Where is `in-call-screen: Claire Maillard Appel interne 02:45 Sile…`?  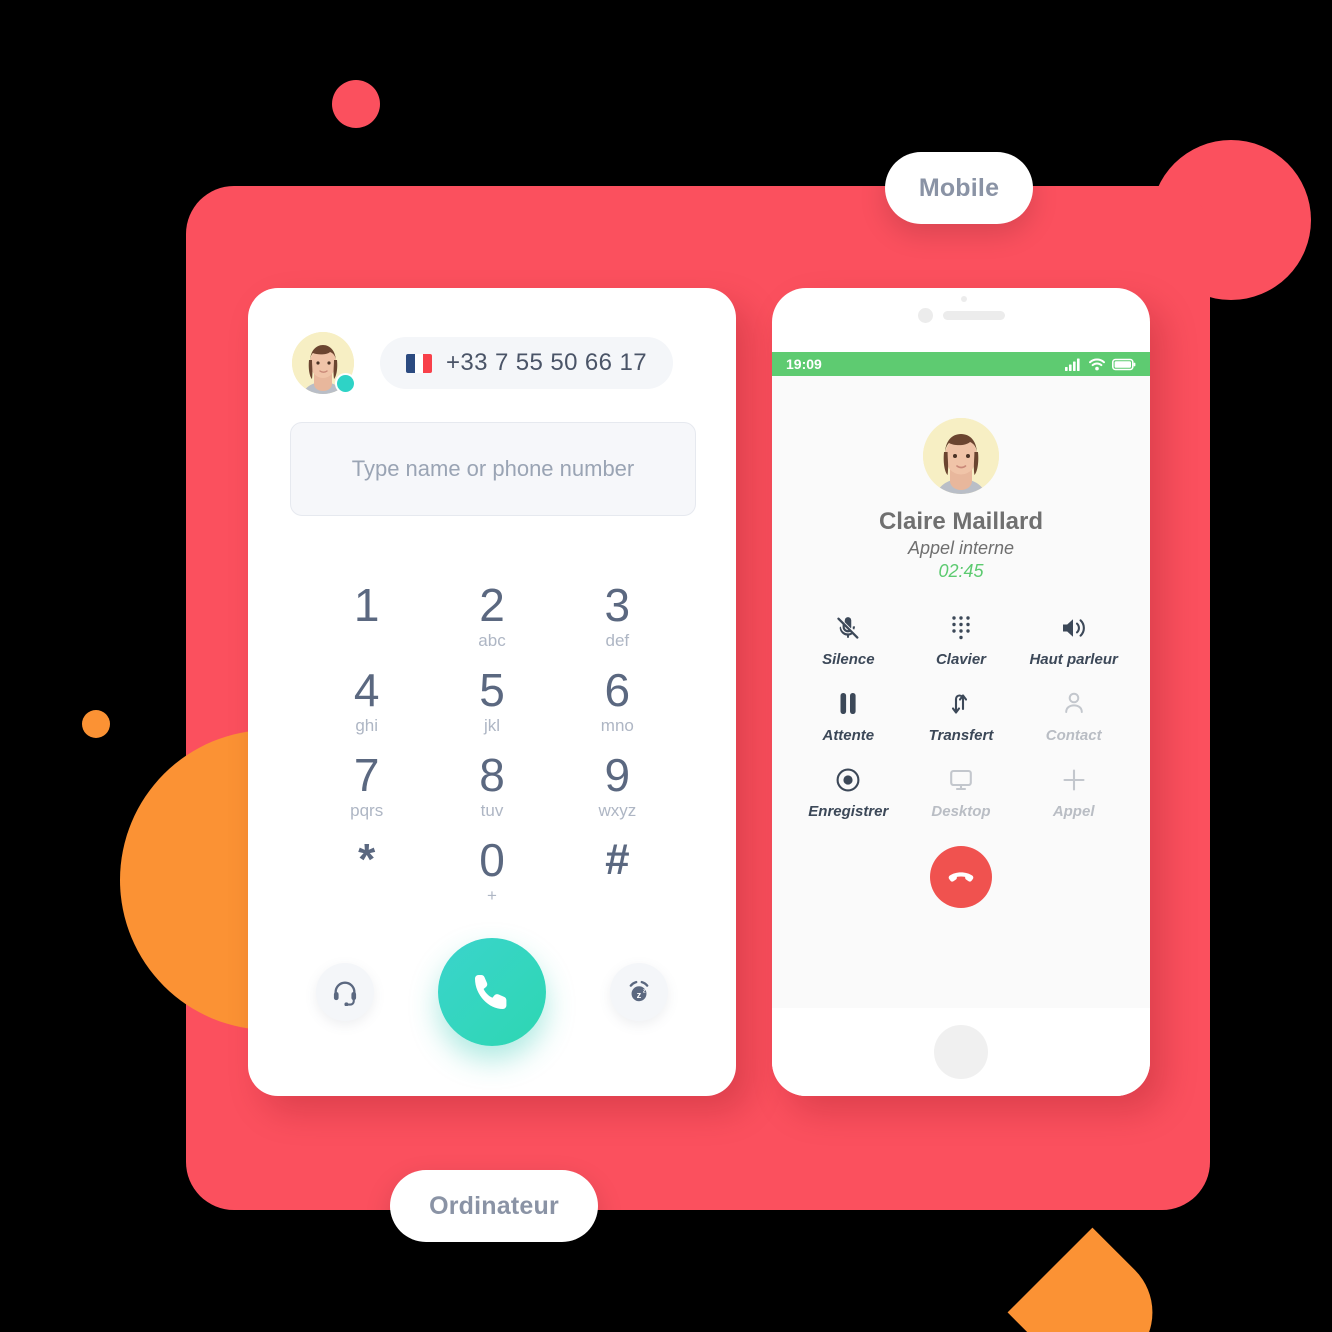 in-call-screen: Claire Maillard Appel interne 02:45 Sile… is located at coordinates (961, 692).